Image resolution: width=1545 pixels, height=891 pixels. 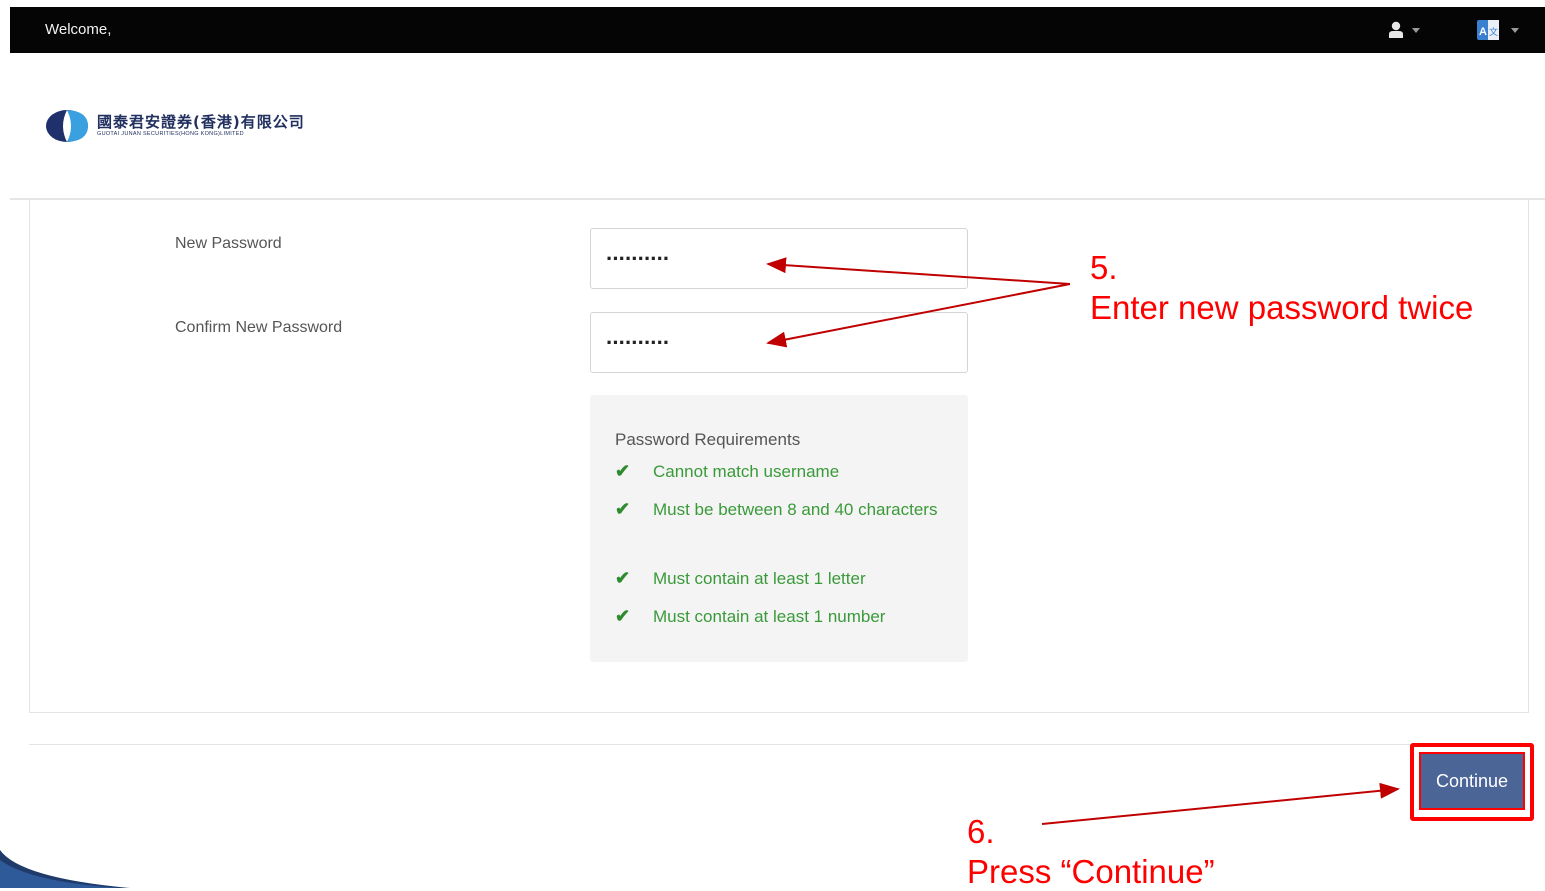 I want to click on step6-number: 6., so click(x=981, y=831).